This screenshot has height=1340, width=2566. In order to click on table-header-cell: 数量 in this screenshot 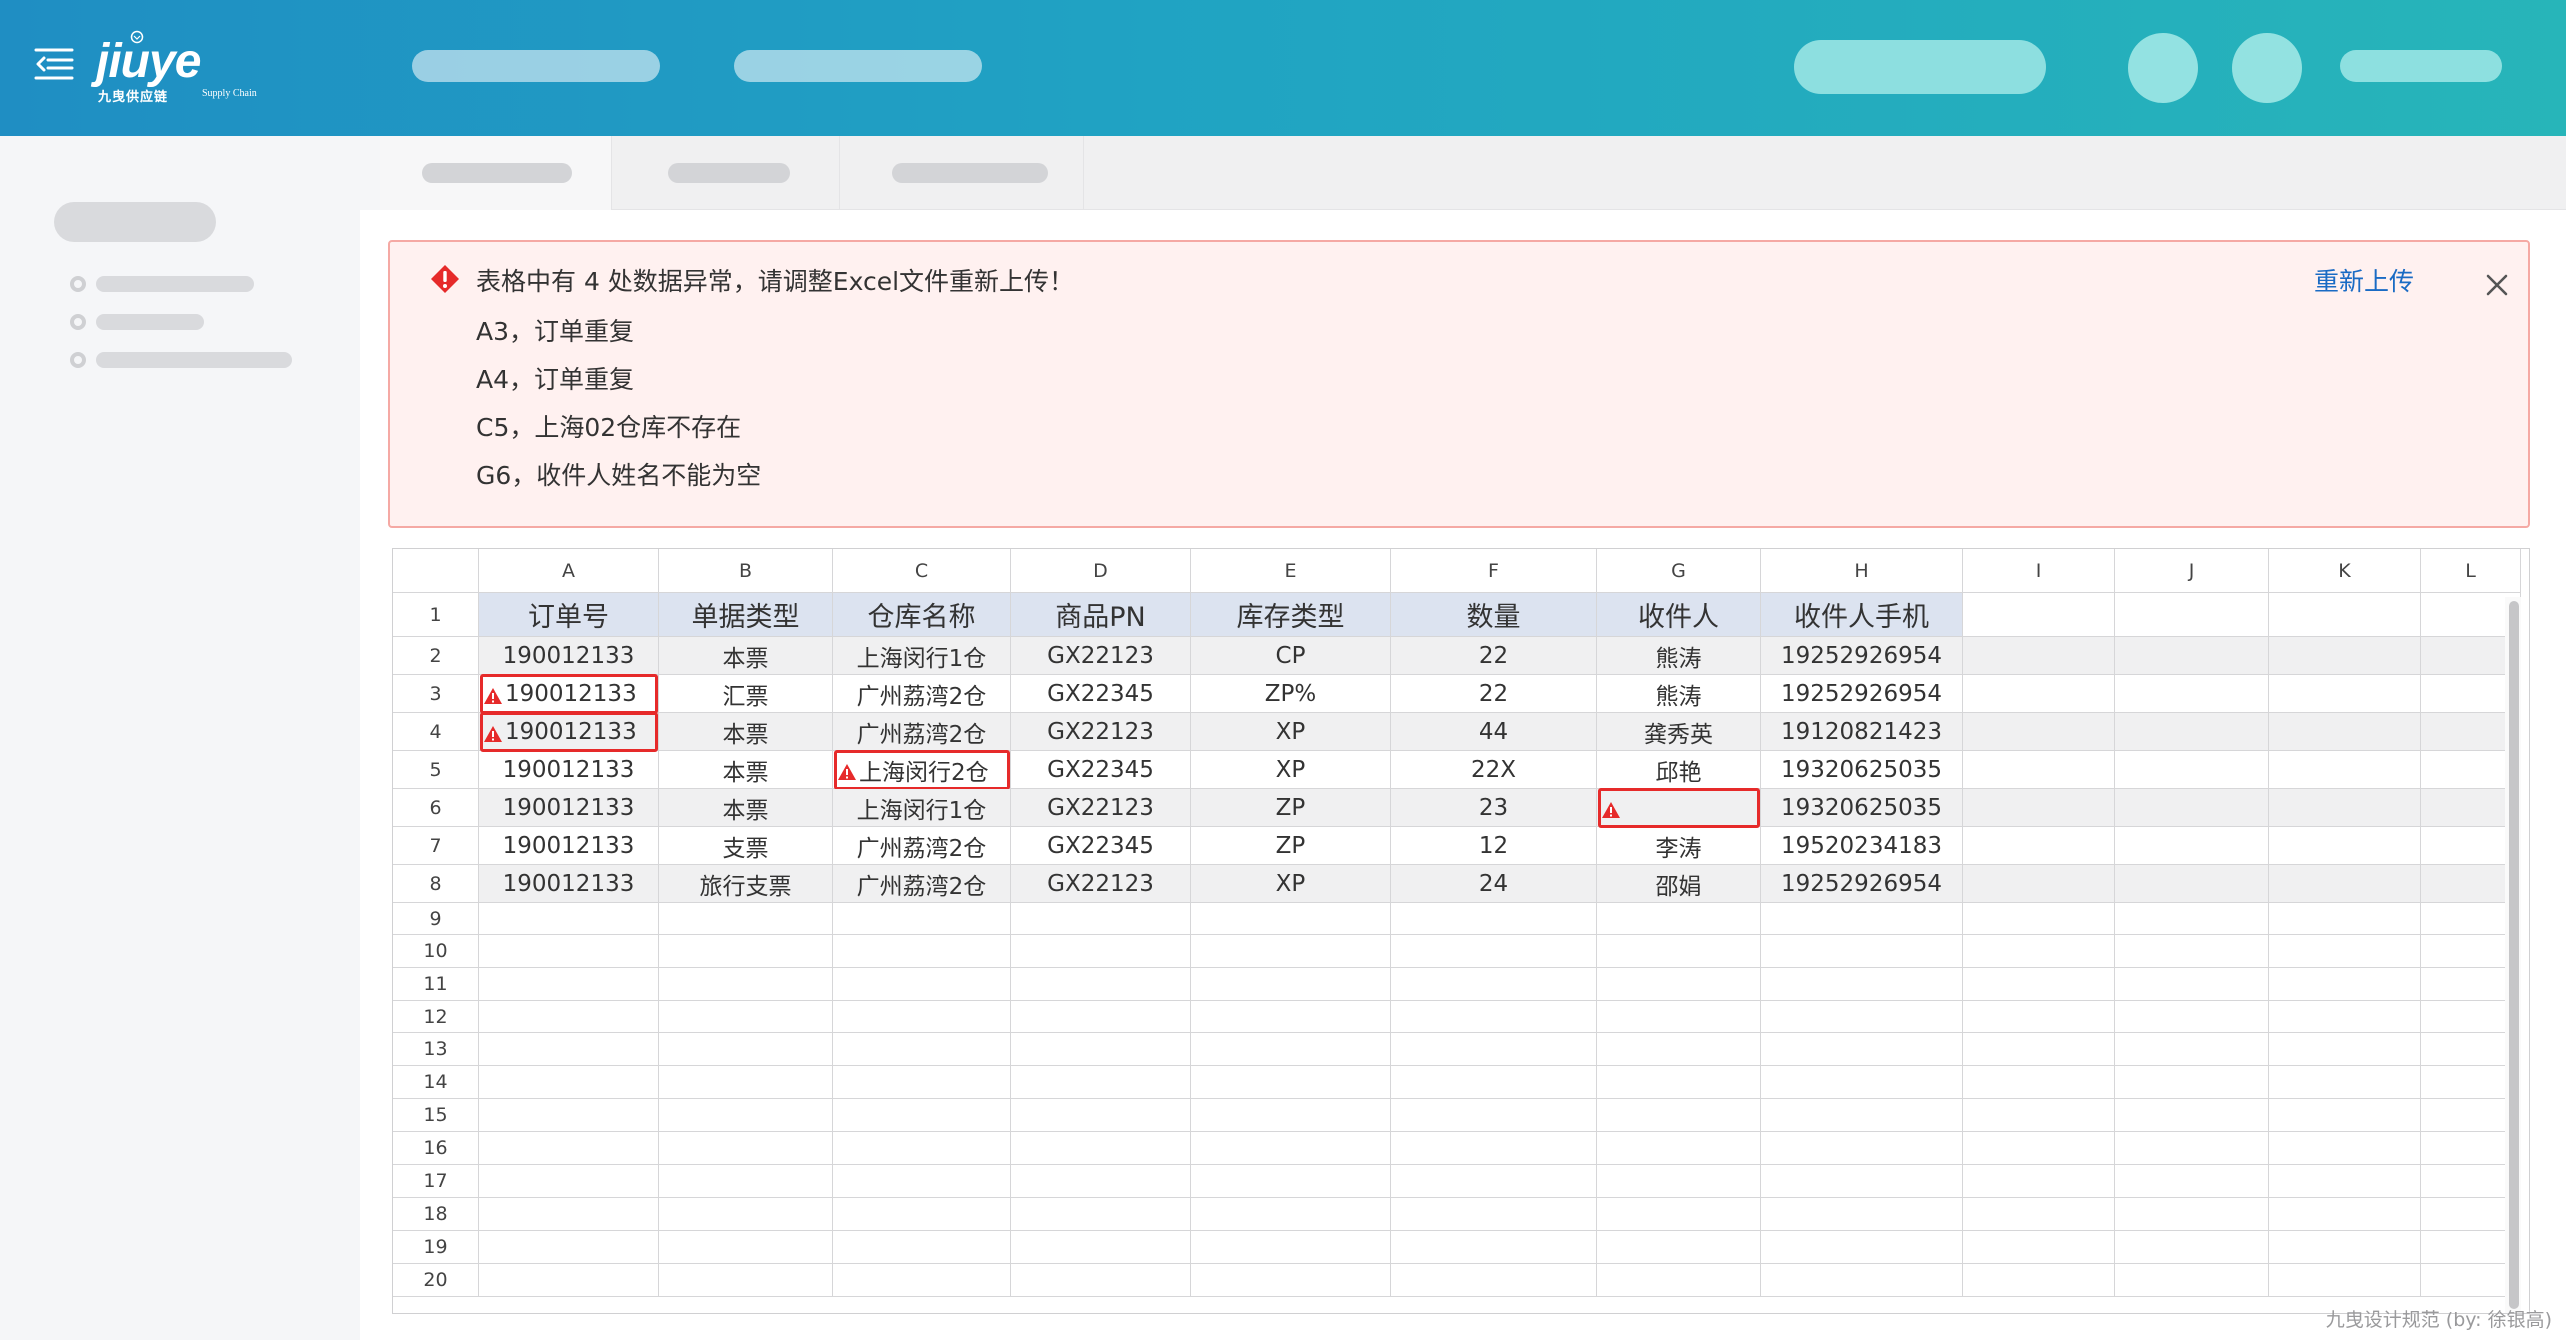, I will do `click(1494, 615)`.